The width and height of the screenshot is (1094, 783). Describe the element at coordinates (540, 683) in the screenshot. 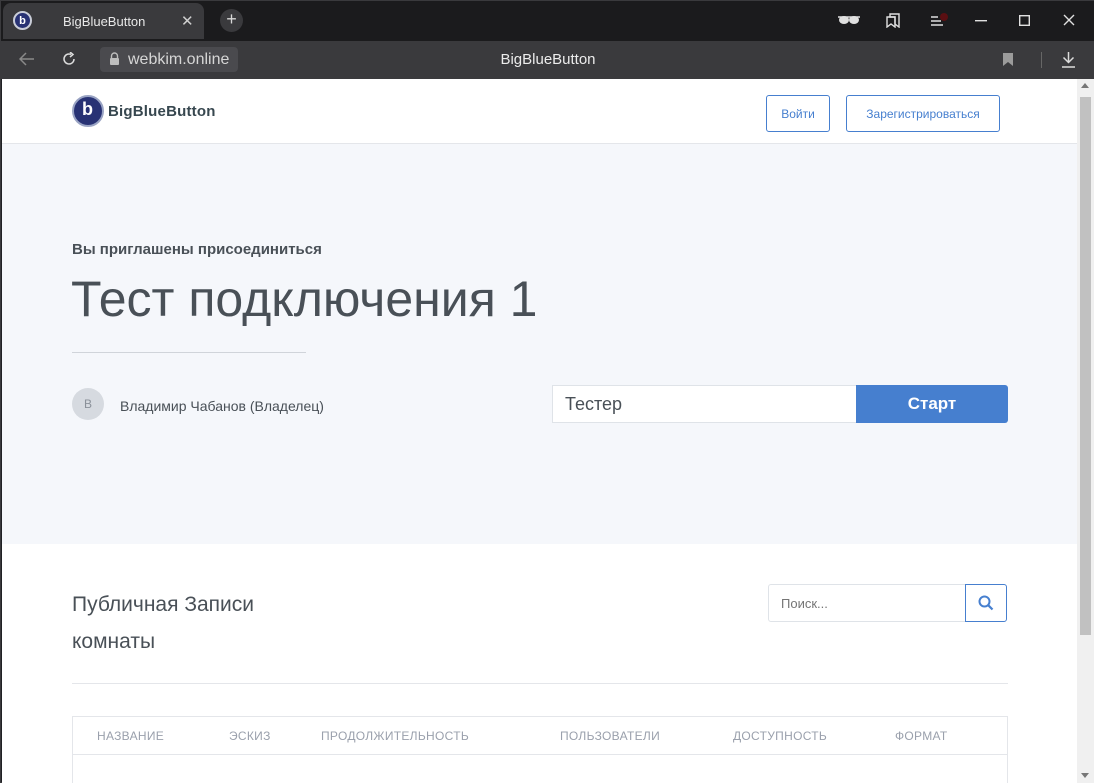

I see `section-divider` at that location.